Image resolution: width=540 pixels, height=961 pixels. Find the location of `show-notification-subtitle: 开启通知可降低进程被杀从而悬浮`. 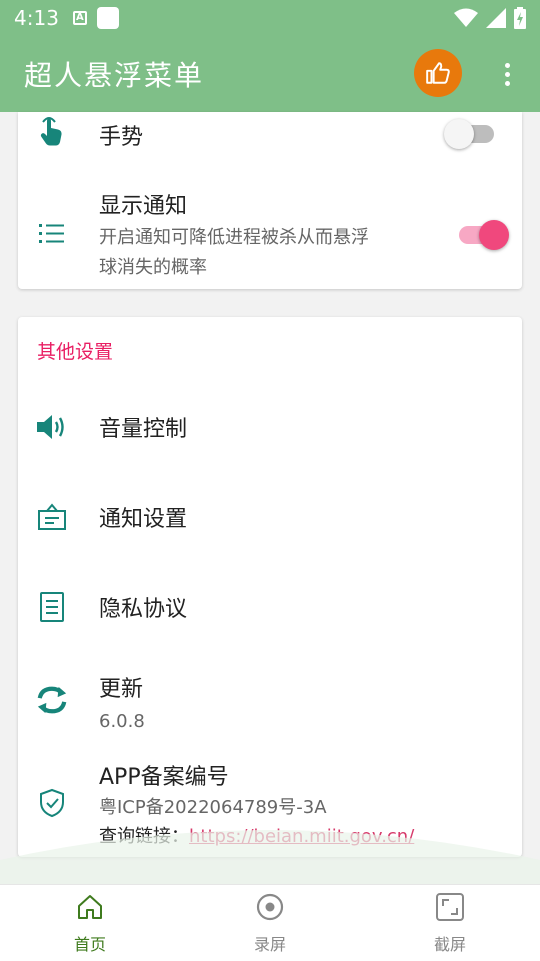

show-notification-subtitle: 开启通知可降低进程被杀从而悬浮 is located at coordinates (234, 237).